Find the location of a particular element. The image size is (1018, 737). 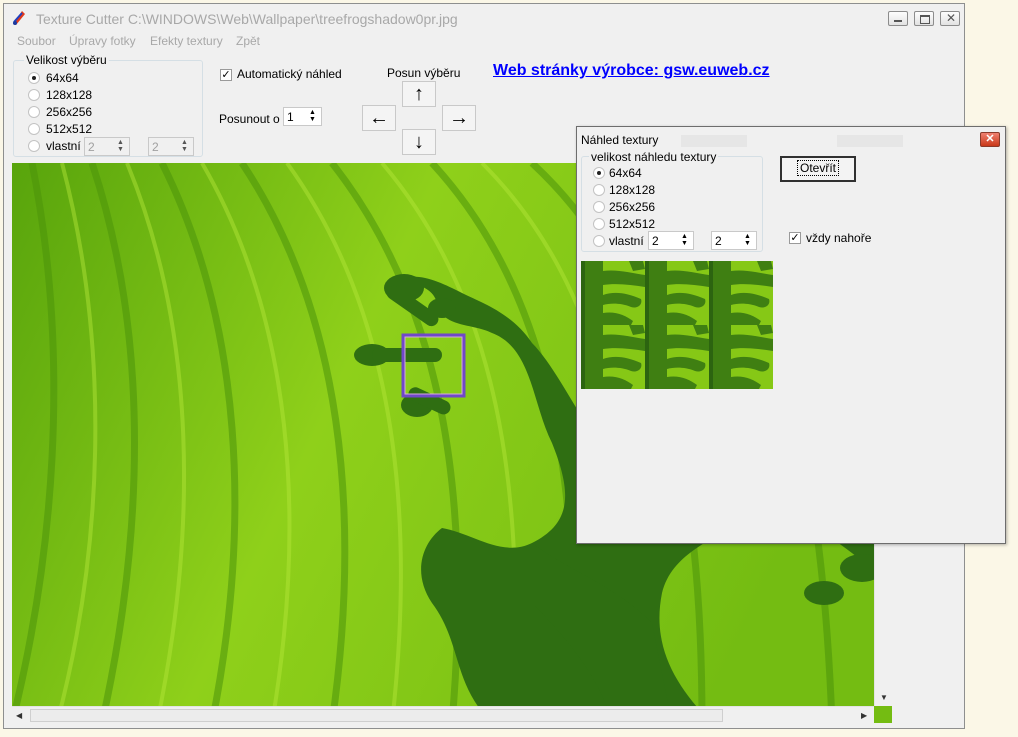

custom-height-value: 2 is located at coordinates (155, 147).